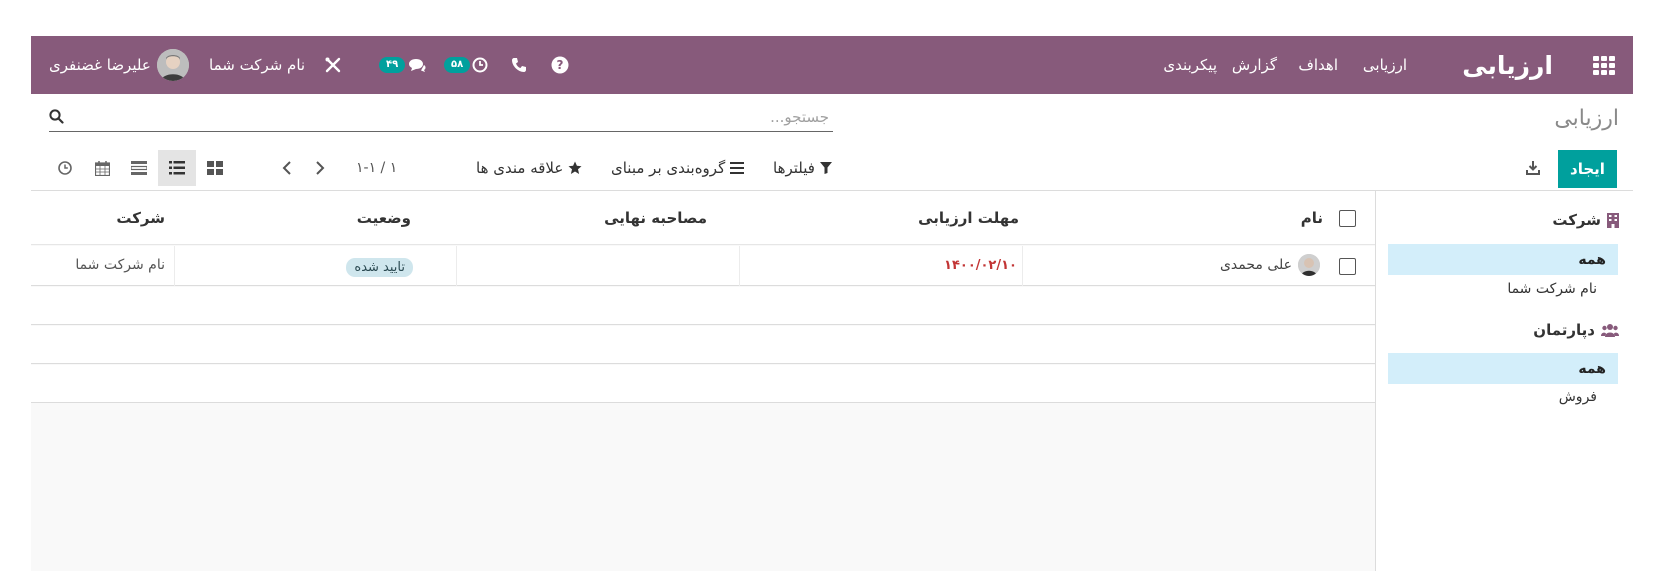 Image resolution: width=1664 pixels, height=571 pixels. What do you see at coordinates (333, 65) in the screenshot?
I see `debug-tools-icon` at bounding box center [333, 65].